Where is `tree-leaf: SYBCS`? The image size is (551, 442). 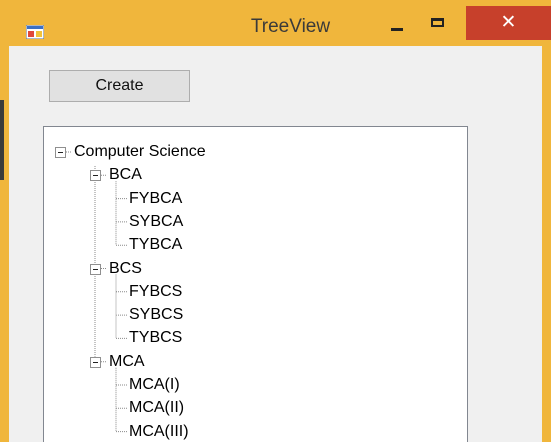 tree-leaf: SYBCS is located at coordinates (156, 315).